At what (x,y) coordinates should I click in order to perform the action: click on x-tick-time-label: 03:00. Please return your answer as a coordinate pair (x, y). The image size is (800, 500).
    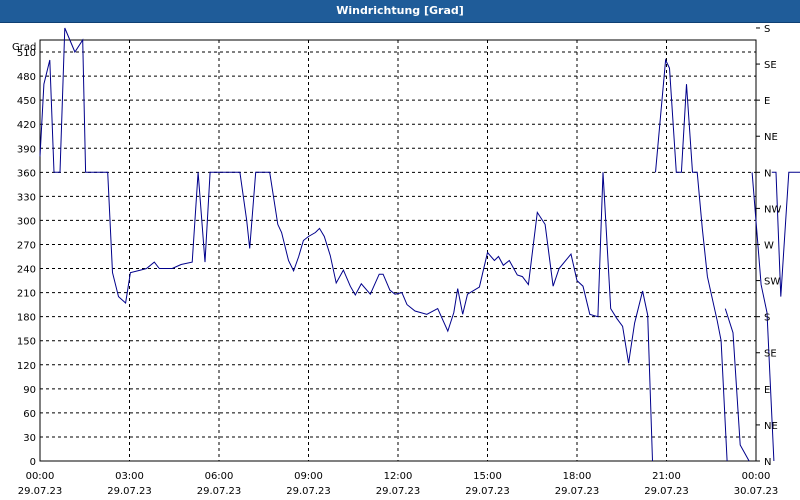
    Looking at the image, I should click on (129, 476).